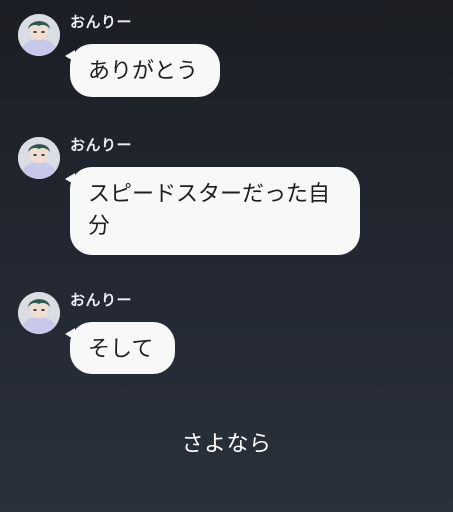 The image size is (453, 512). What do you see at coordinates (99, 226) in the screenshot?
I see `message-text-line: 分` at bounding box center [99, 226].